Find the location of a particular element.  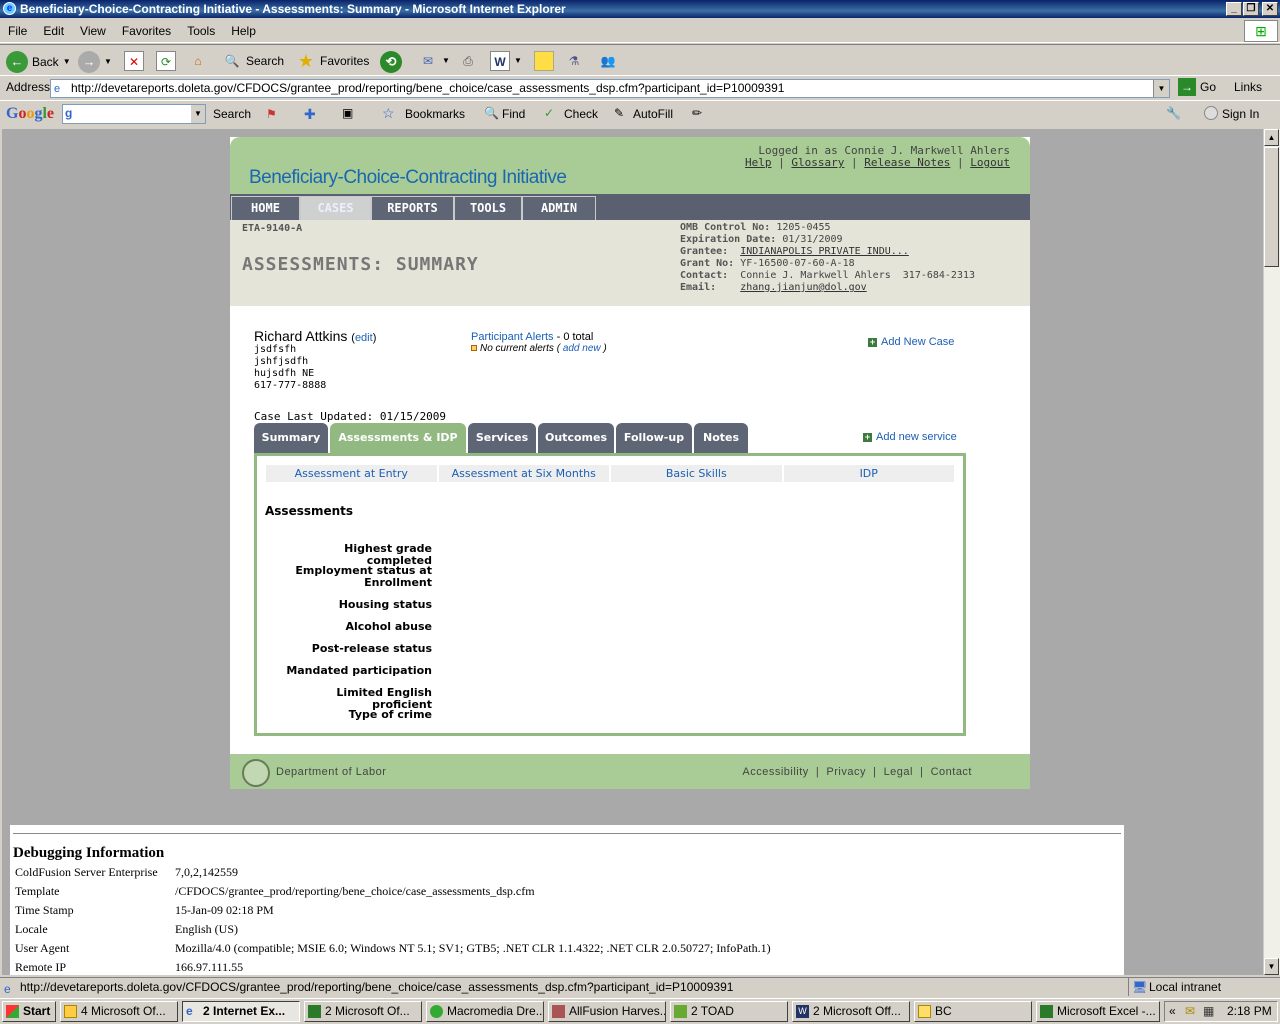

start-button: Start is located at coordinates (29, 1011).